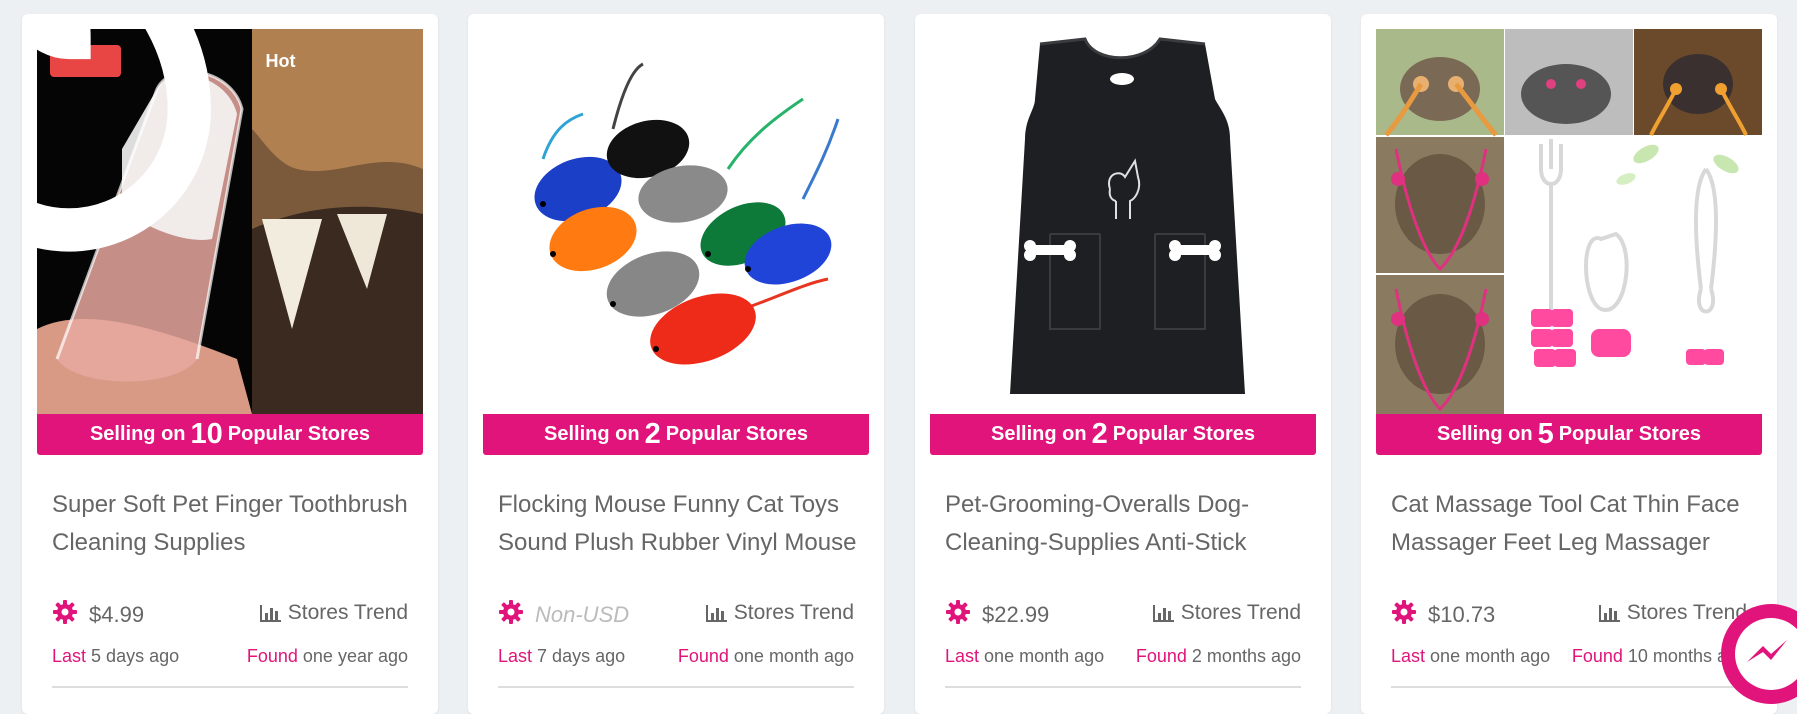  Describe the element at coordinates (117, 614) in the screenshot. I see `product-price: $4.99` at that location.